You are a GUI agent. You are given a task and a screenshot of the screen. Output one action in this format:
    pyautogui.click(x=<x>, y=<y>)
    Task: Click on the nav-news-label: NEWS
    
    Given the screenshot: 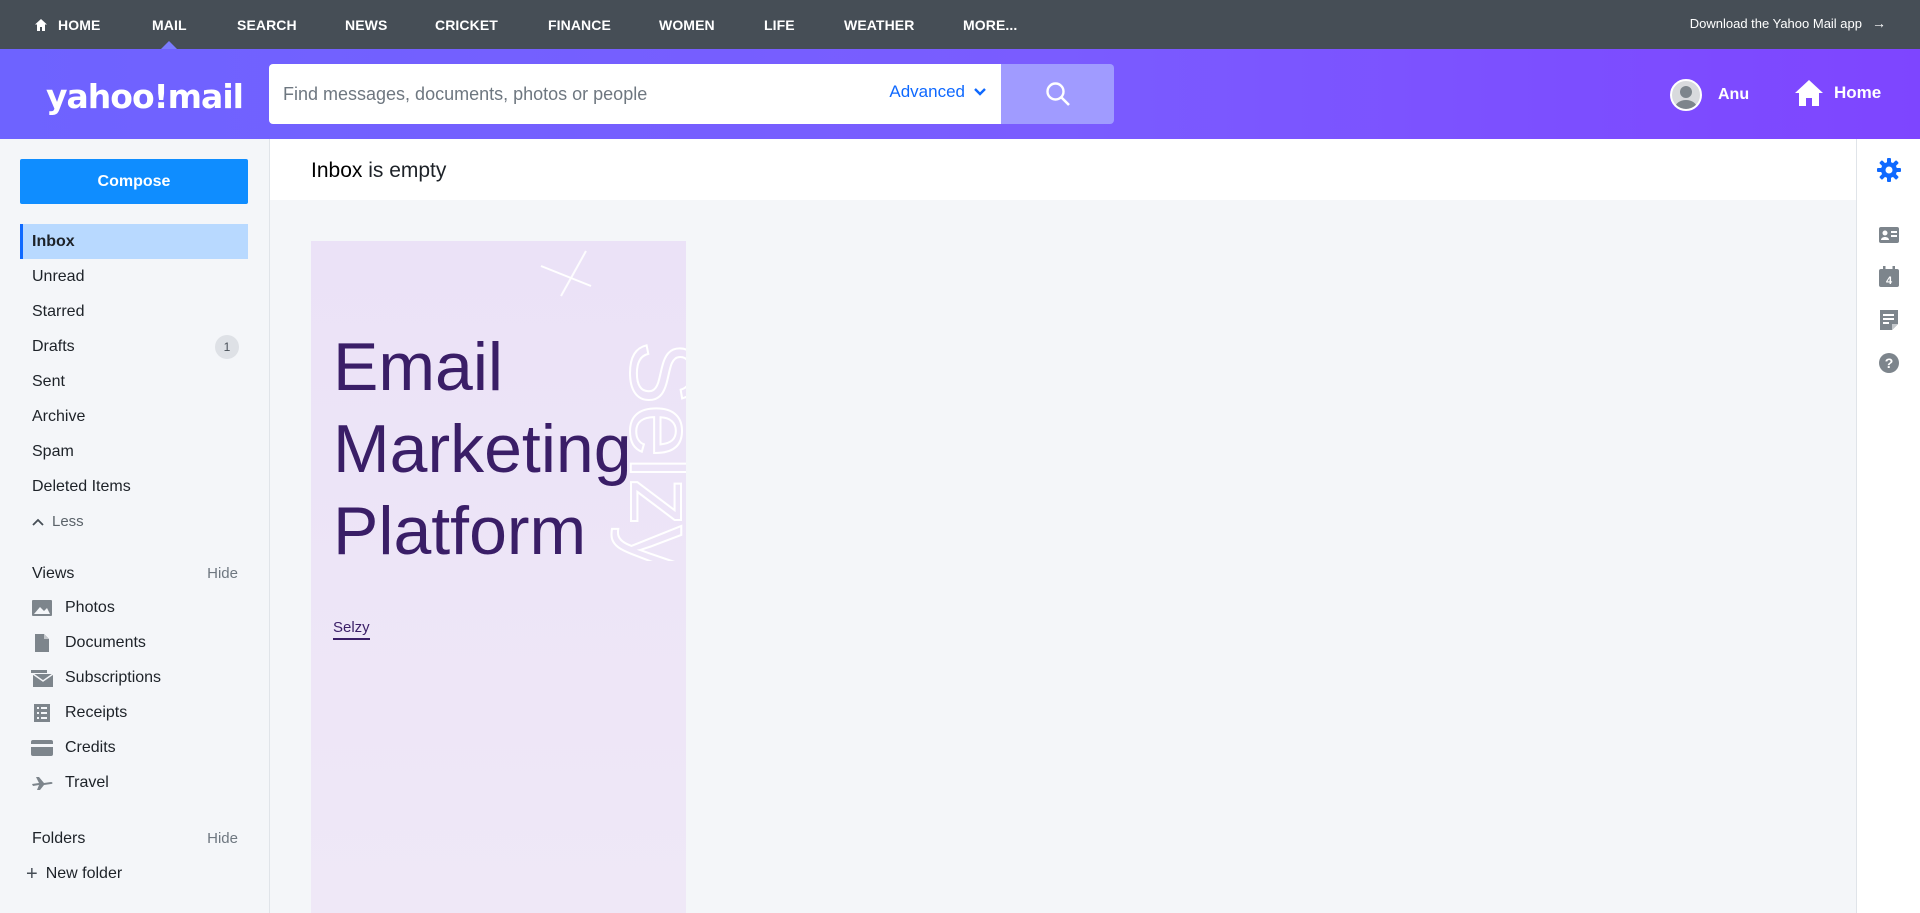 What is the action you would take?
    pyautogui.click(x=366, y=24)
    